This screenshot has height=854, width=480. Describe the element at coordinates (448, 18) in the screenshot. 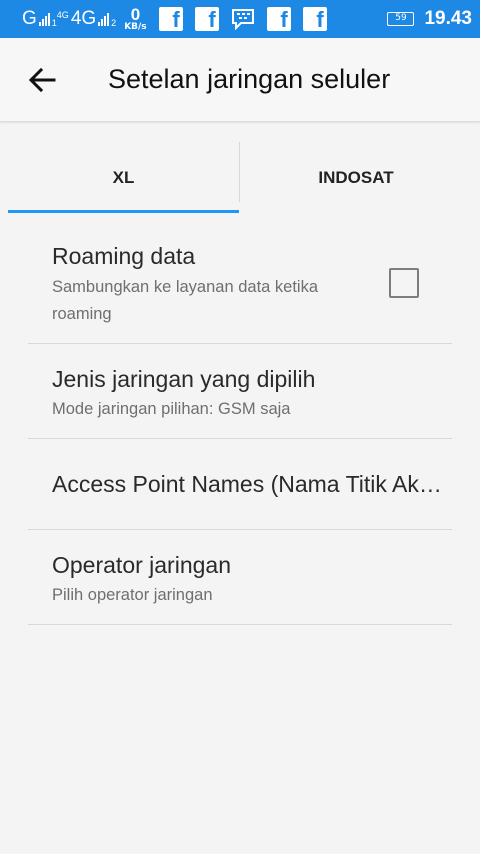

I see `clock: 19.43` at that location.